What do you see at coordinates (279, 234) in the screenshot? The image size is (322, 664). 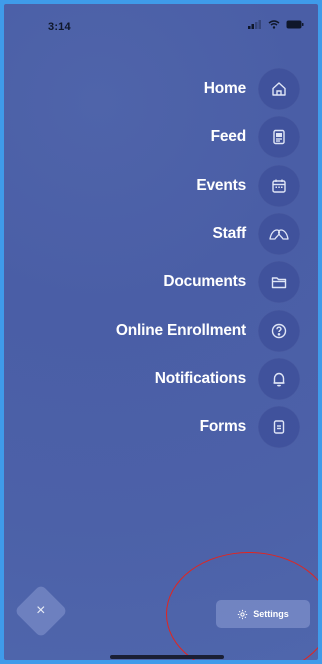 I see `staff-icon` at bounding box center [279, 234].